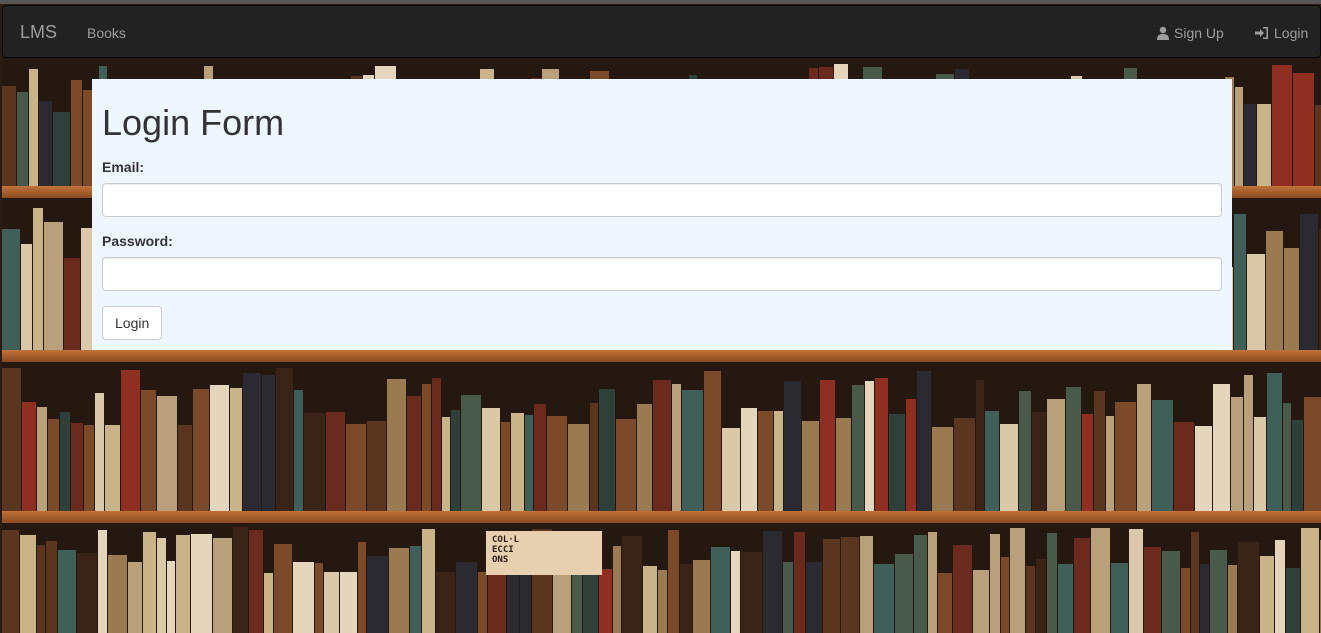 Image resolution: width=1321 pixels, height=633 pixels. Describe the element at coordinates (38, 32) in the screenshot. I see `brand-link: LMS` at that location.